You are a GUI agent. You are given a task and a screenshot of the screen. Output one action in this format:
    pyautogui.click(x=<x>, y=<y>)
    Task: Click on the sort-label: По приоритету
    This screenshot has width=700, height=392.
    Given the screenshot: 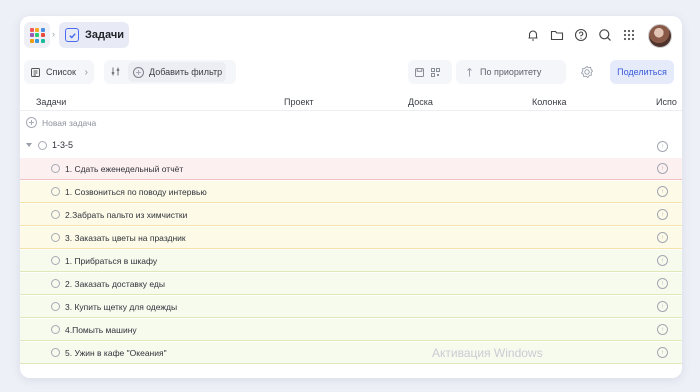 What is the action you would take?
    pyautogui.click(x=511, y=72)
    